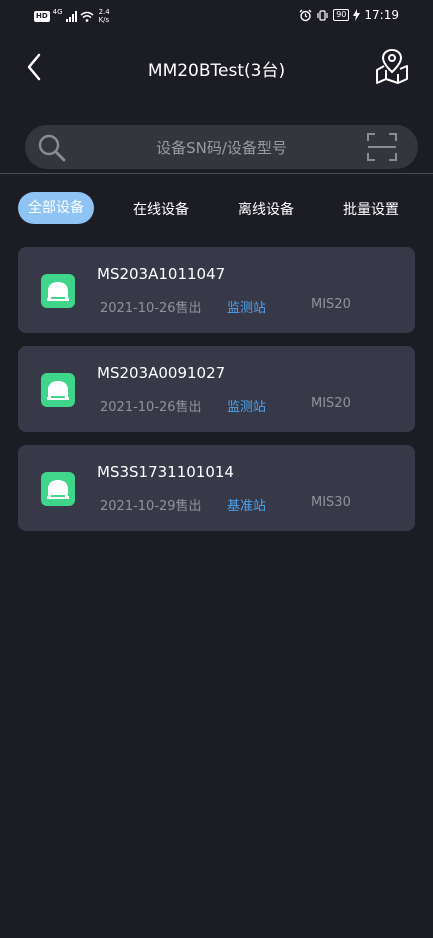 The height and width of the screenshot is (938, 433). What do you see at coordinates (341, 15) in the screenshot?
I see `battery-indicator: 90` at bounding box center [341, 15].